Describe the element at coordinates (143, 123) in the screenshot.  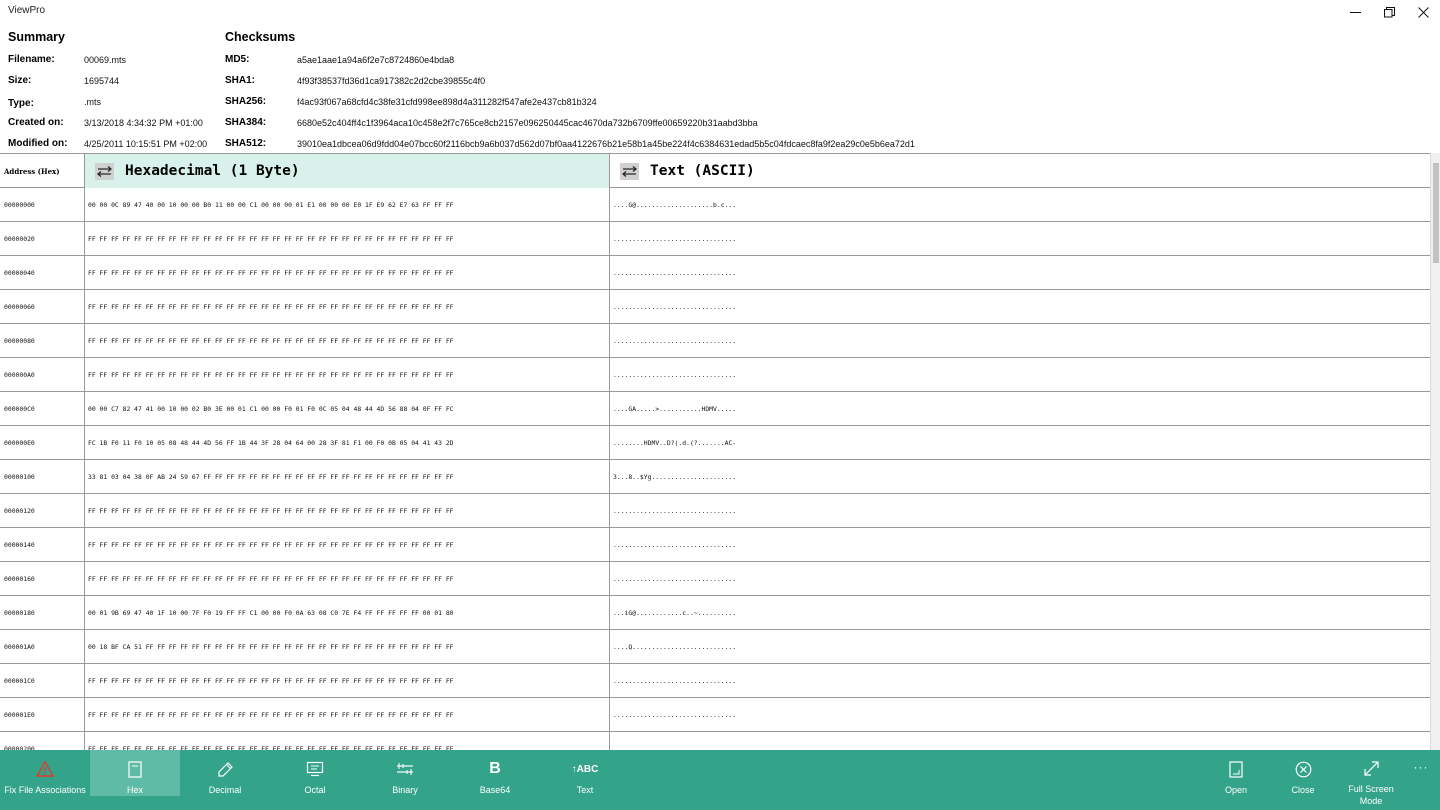
I see `created-value: 3/13/2018 4:34:32 PM +01:00` at that location.